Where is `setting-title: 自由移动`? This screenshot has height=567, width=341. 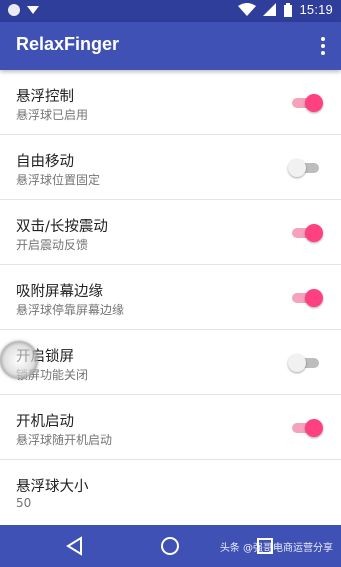 setting-title: 自由移动 is located at coordinates (45, 162).